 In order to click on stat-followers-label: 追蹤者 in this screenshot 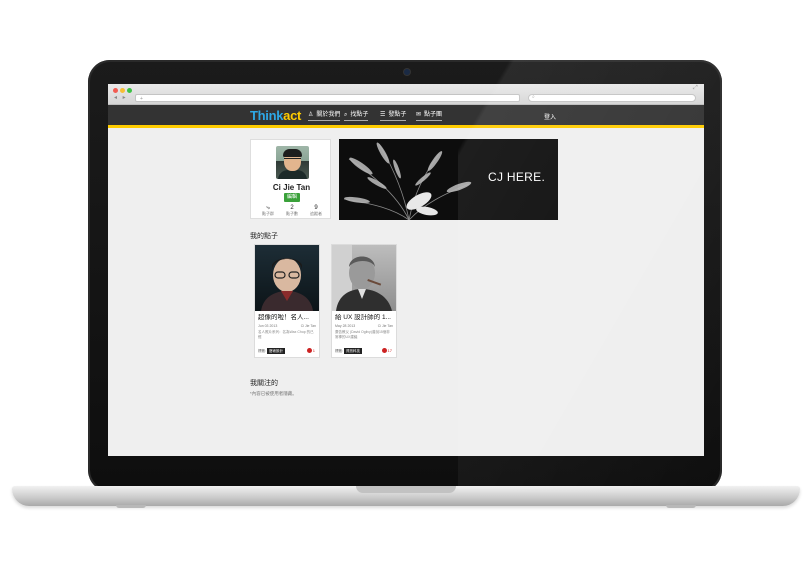, I will do `click(316, 213)`.